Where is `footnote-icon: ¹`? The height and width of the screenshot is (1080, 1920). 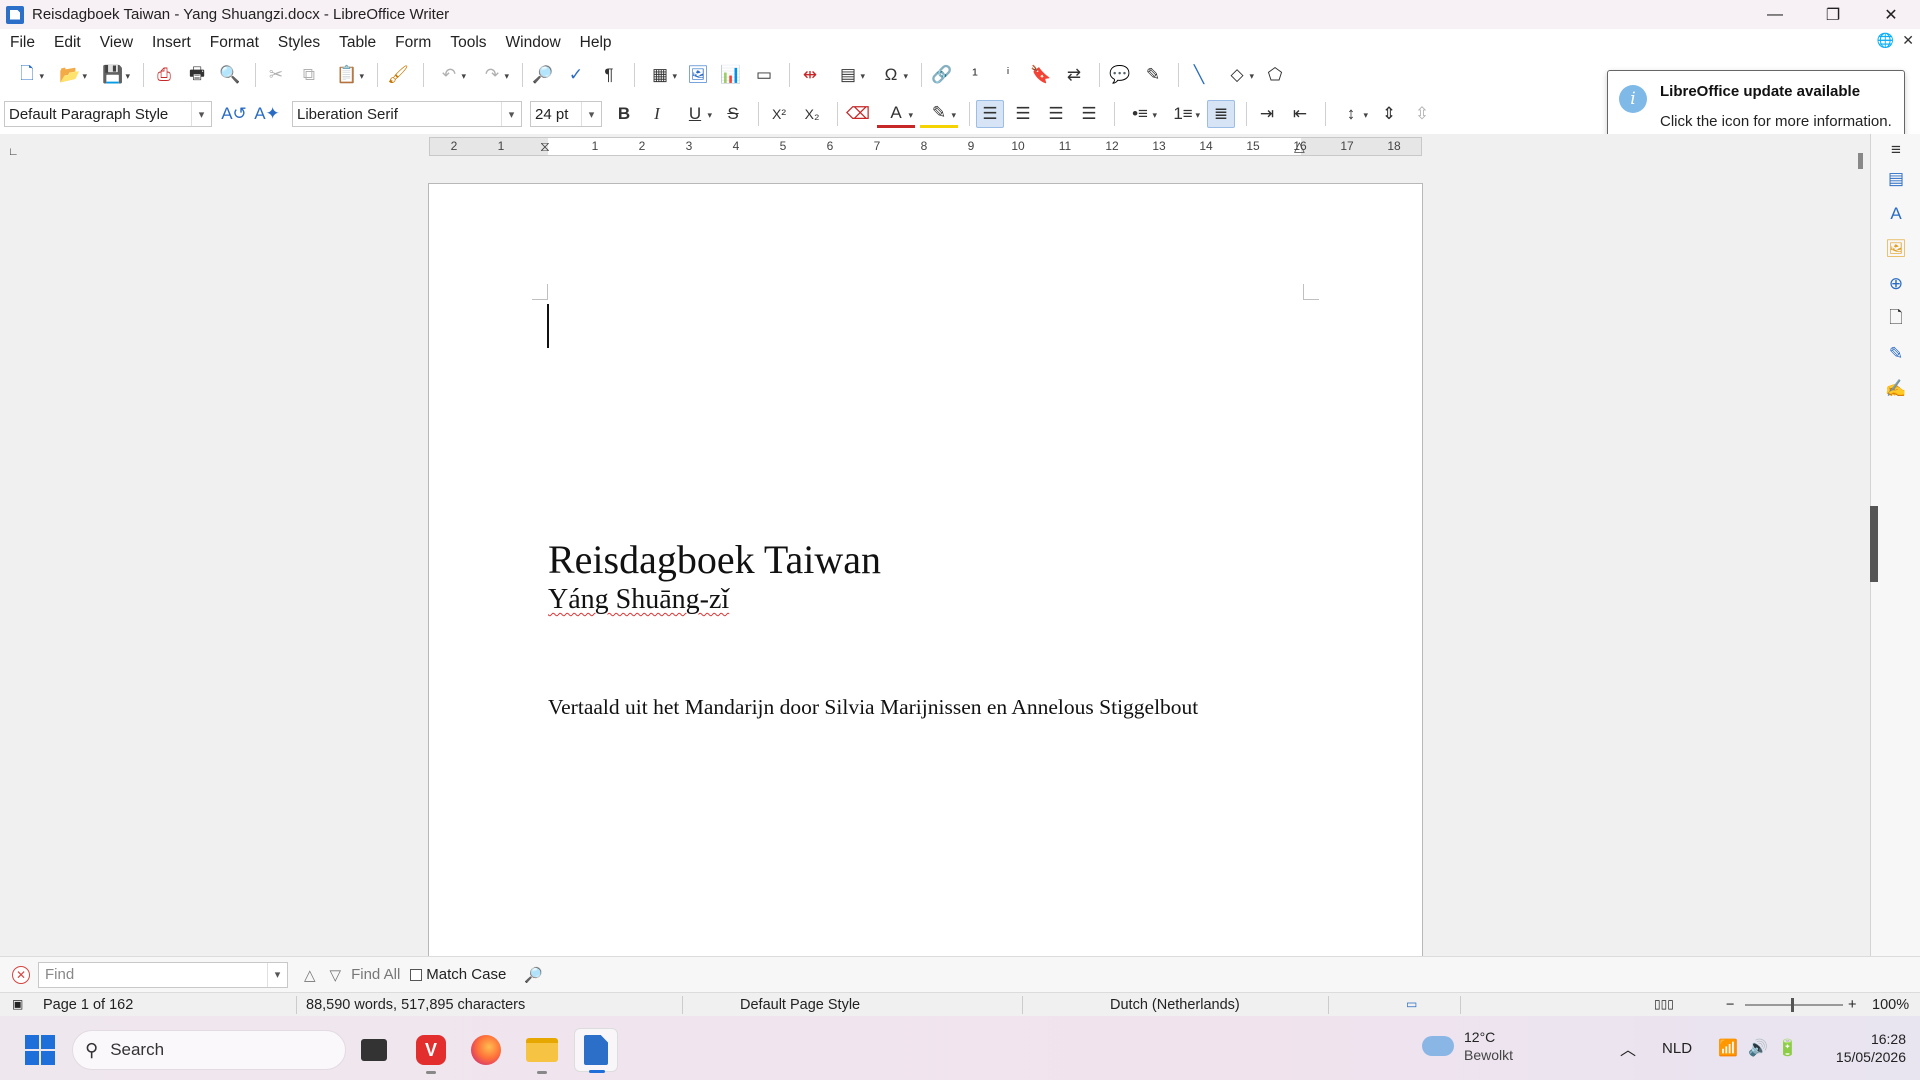 footnote-icon: ¹ is located at coordinates (975, 75).